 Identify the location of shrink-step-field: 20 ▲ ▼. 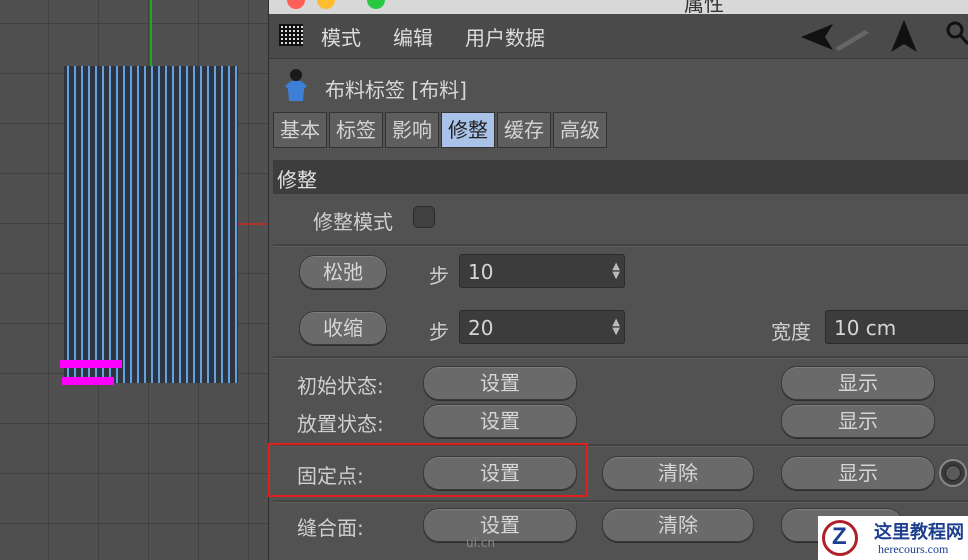
(542, 327).